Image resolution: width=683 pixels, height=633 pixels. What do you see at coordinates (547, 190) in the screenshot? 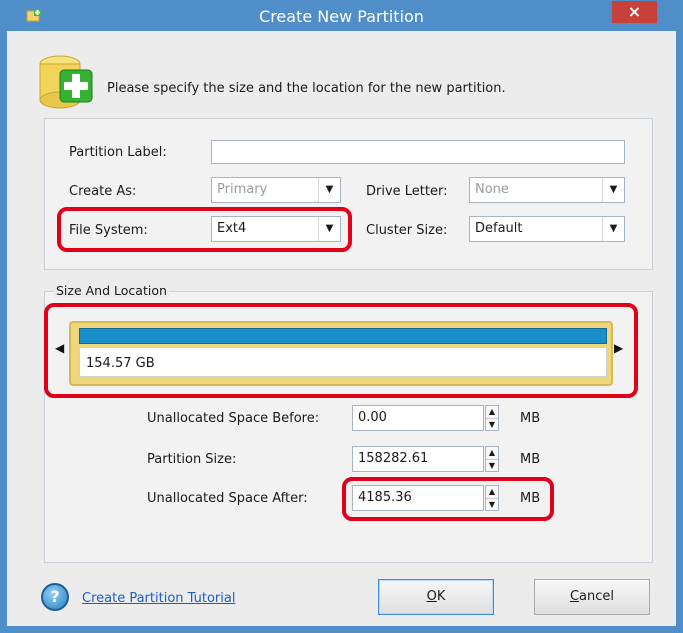
I see `drive-letter-select: None ▼` at bounding box center [547, 190].